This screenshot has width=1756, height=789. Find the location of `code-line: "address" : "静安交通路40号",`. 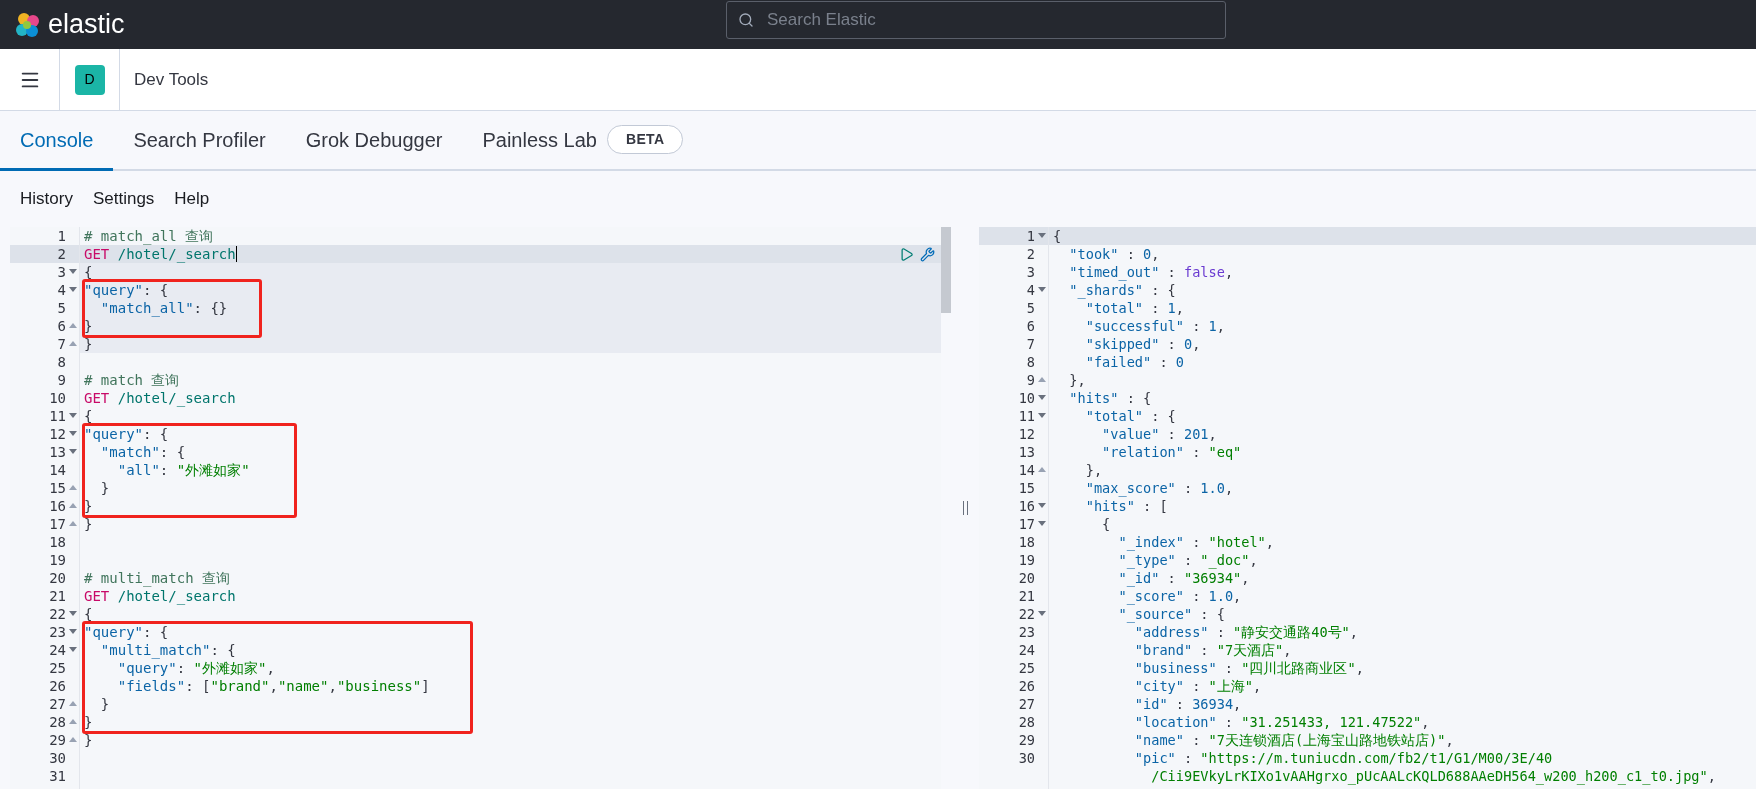

code-line: "address" : "静安交通路40号", is located at coordinates (1245, 632).